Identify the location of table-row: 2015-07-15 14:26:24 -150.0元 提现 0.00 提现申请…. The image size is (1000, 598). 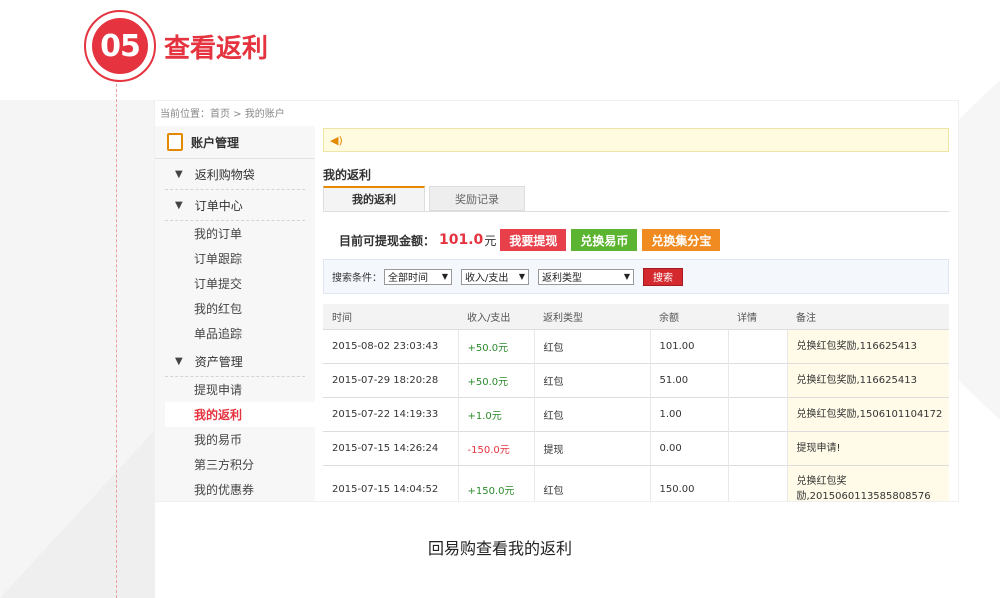
(636, 448).